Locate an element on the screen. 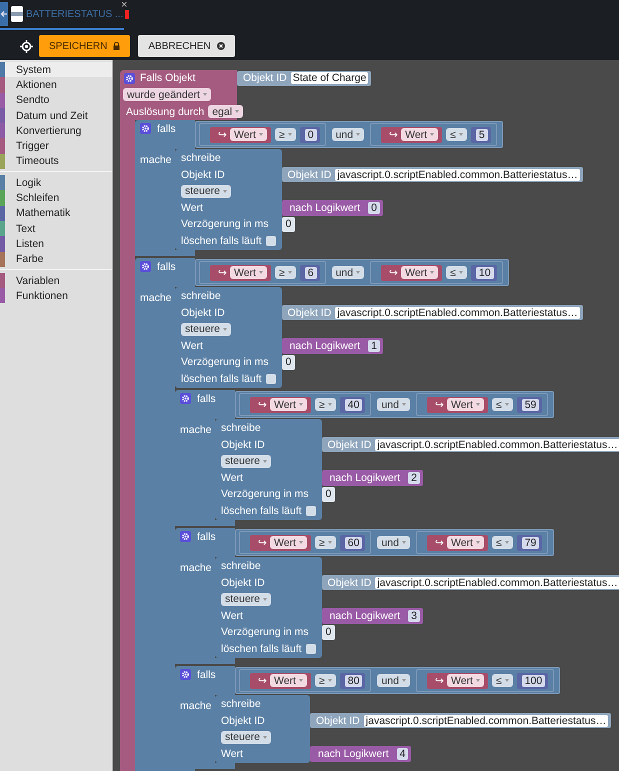 The image size is (619, 771). logic-block: ↪ Wert ≥ 80 und ↪ Wert ≤ 100 is located at coordinates (397, 680).